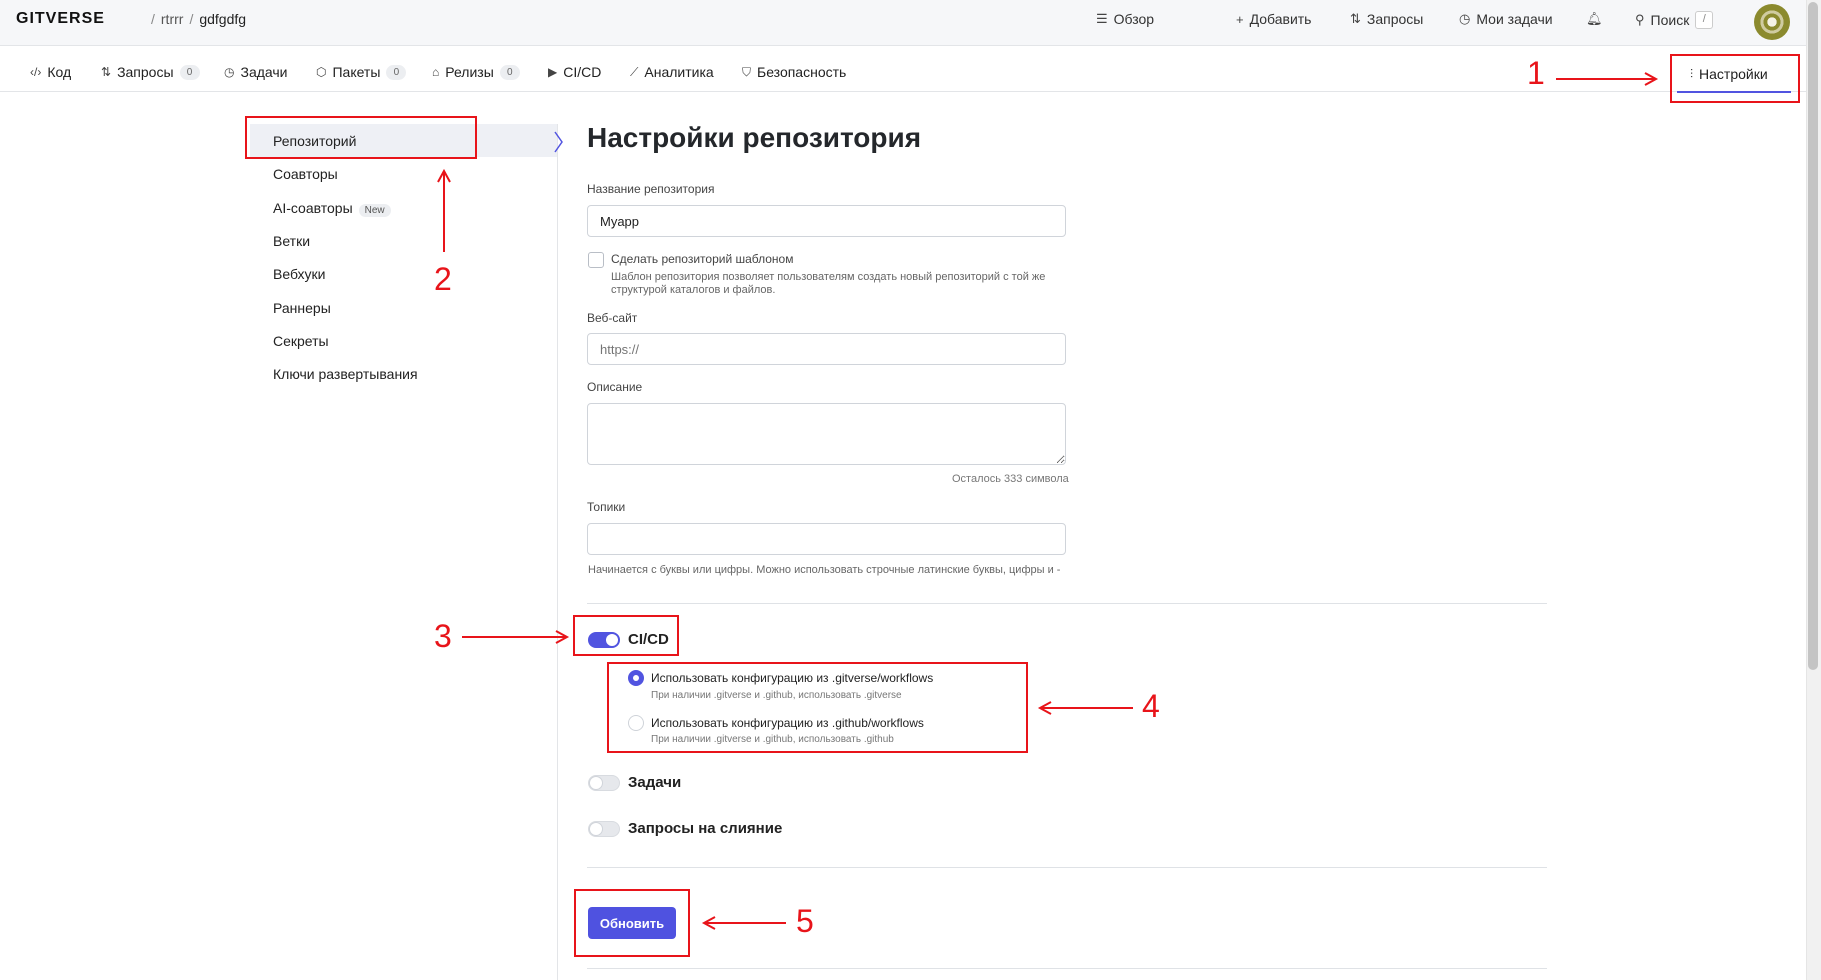  What do you see at coordinates (516, 637) in the screenshot?
I see `arrow-3-icon` at bounding box center [516, 637].